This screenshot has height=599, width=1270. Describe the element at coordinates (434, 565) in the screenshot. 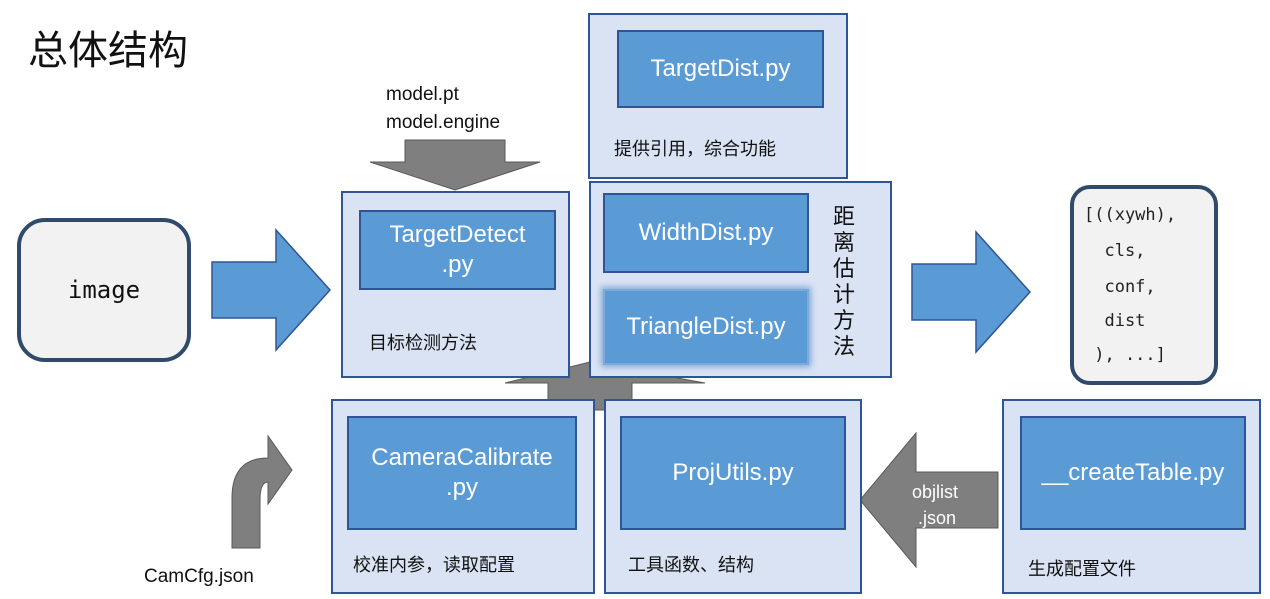

I see `camera-calibrate-caption: 校准内参，读取配置` at that location.